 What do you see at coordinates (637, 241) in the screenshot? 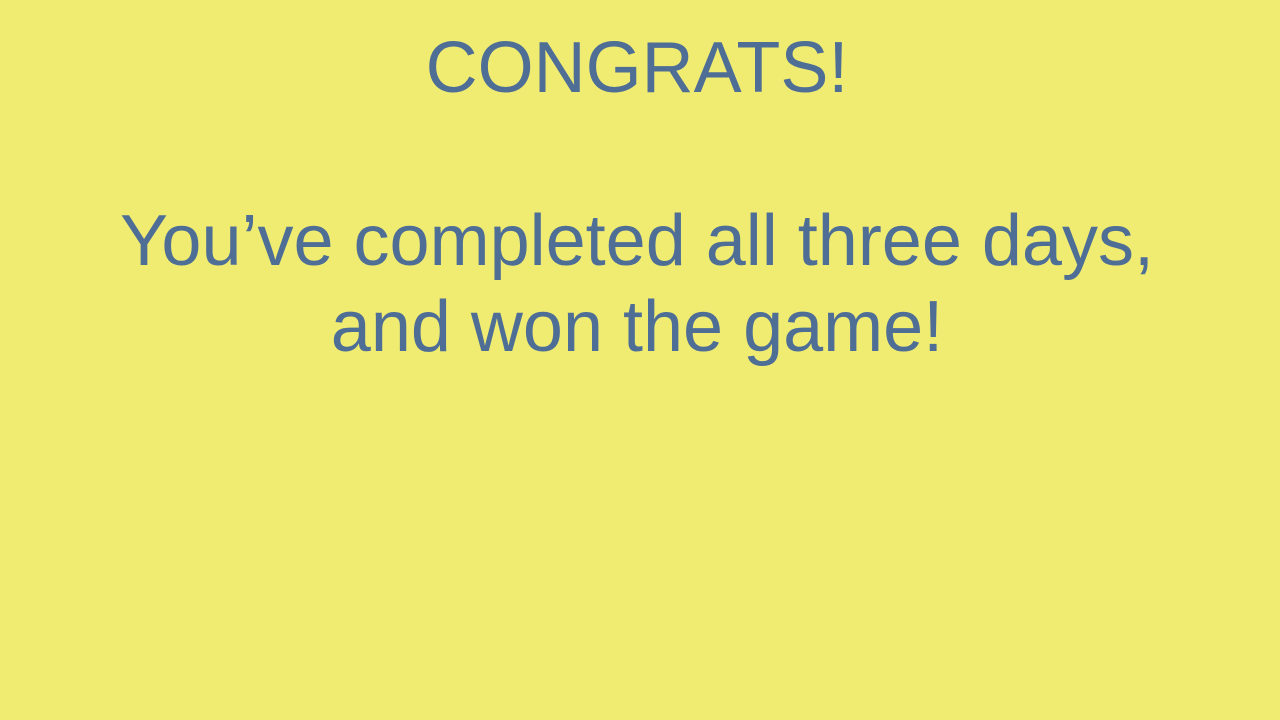
I see `win-message-line-1: You’ve completed all three days,` at bounding box center [637, 241].